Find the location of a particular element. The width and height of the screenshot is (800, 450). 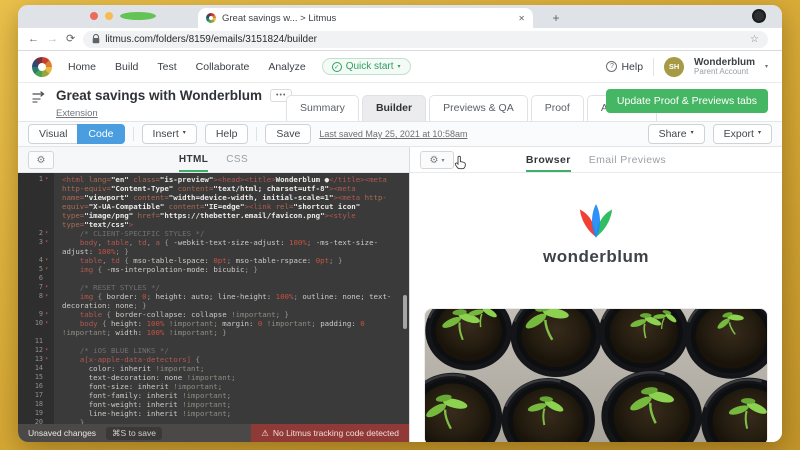

wonderblum-logo: wonderblum is located at coordinates (596, 220).